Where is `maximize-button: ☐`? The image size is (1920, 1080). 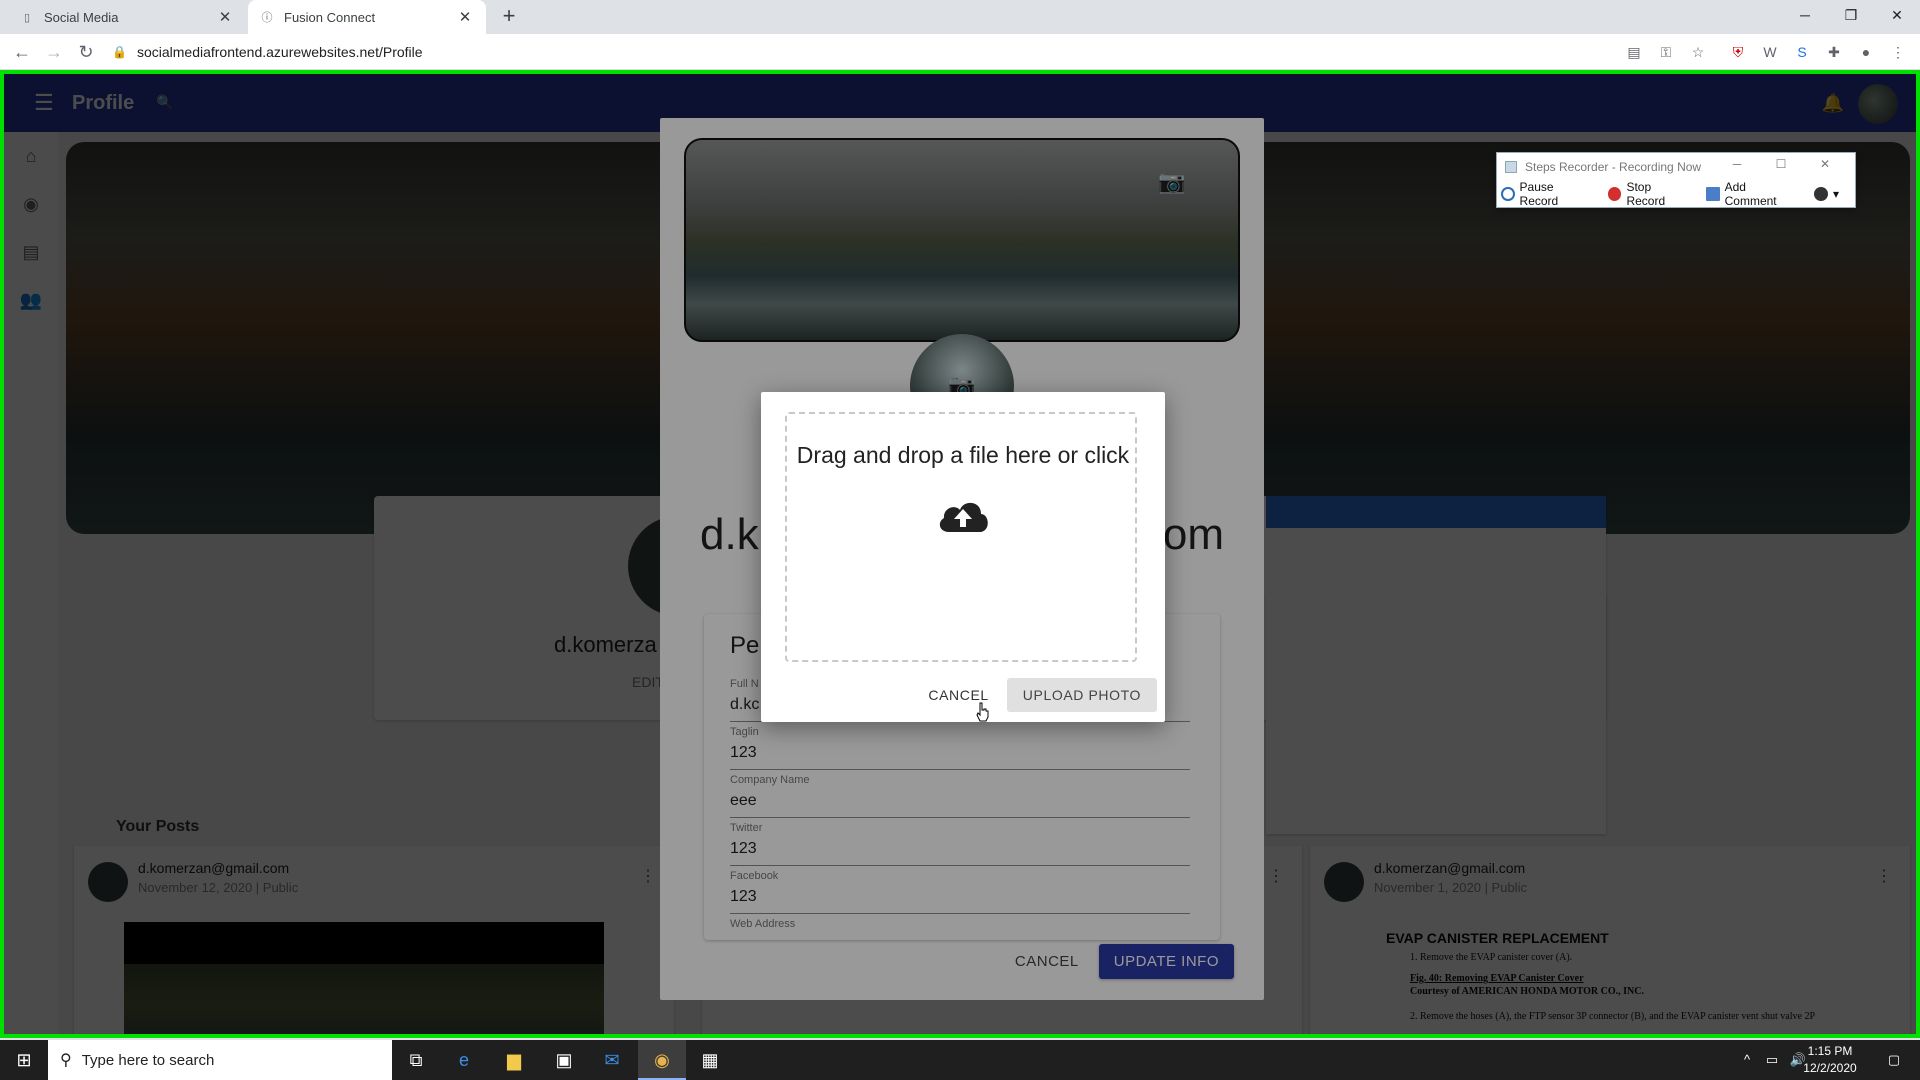
maximize-button: ☐ is located at coordinates (1781, 164).